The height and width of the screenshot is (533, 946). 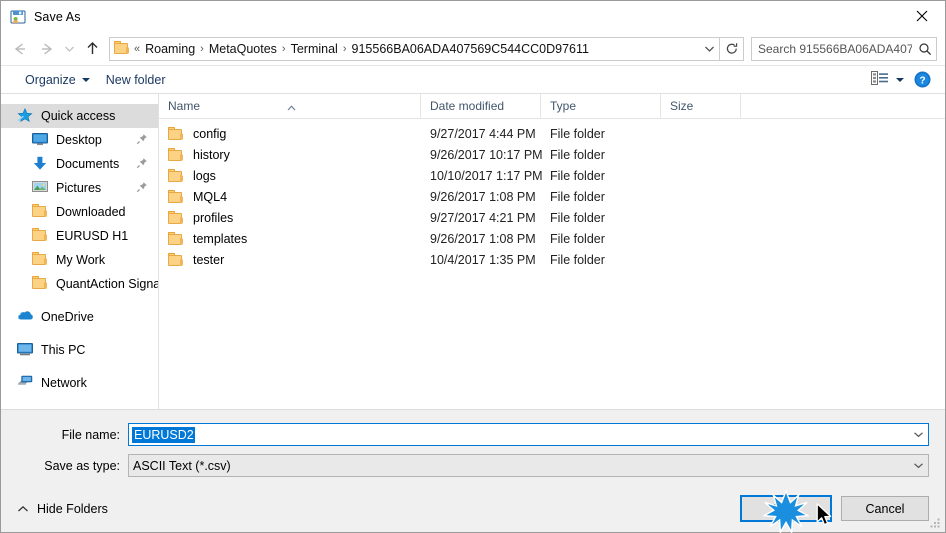 I want to click on filetype-row: Save as type: ASCII Text (*.csv), so click(x=473, y=465).